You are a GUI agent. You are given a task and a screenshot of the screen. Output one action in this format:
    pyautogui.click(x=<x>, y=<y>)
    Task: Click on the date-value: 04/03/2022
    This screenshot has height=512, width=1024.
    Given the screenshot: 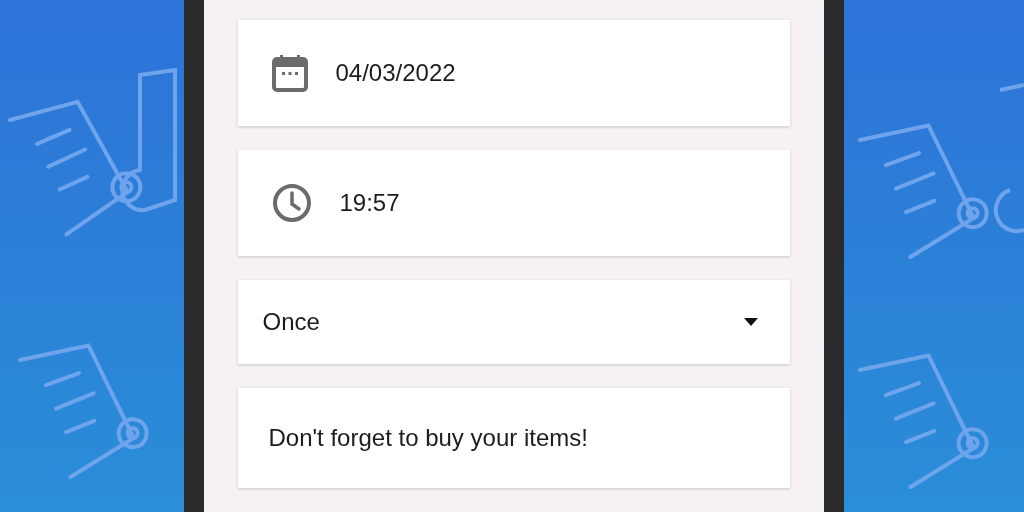 What is the action you would take?
    pyautogui.click(x=395, y=73)
    